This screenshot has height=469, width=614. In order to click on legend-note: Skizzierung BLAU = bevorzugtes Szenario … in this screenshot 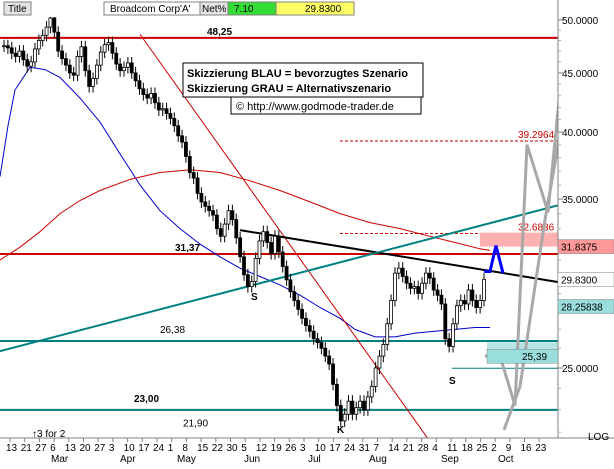, I will do `click(303, 80)`.